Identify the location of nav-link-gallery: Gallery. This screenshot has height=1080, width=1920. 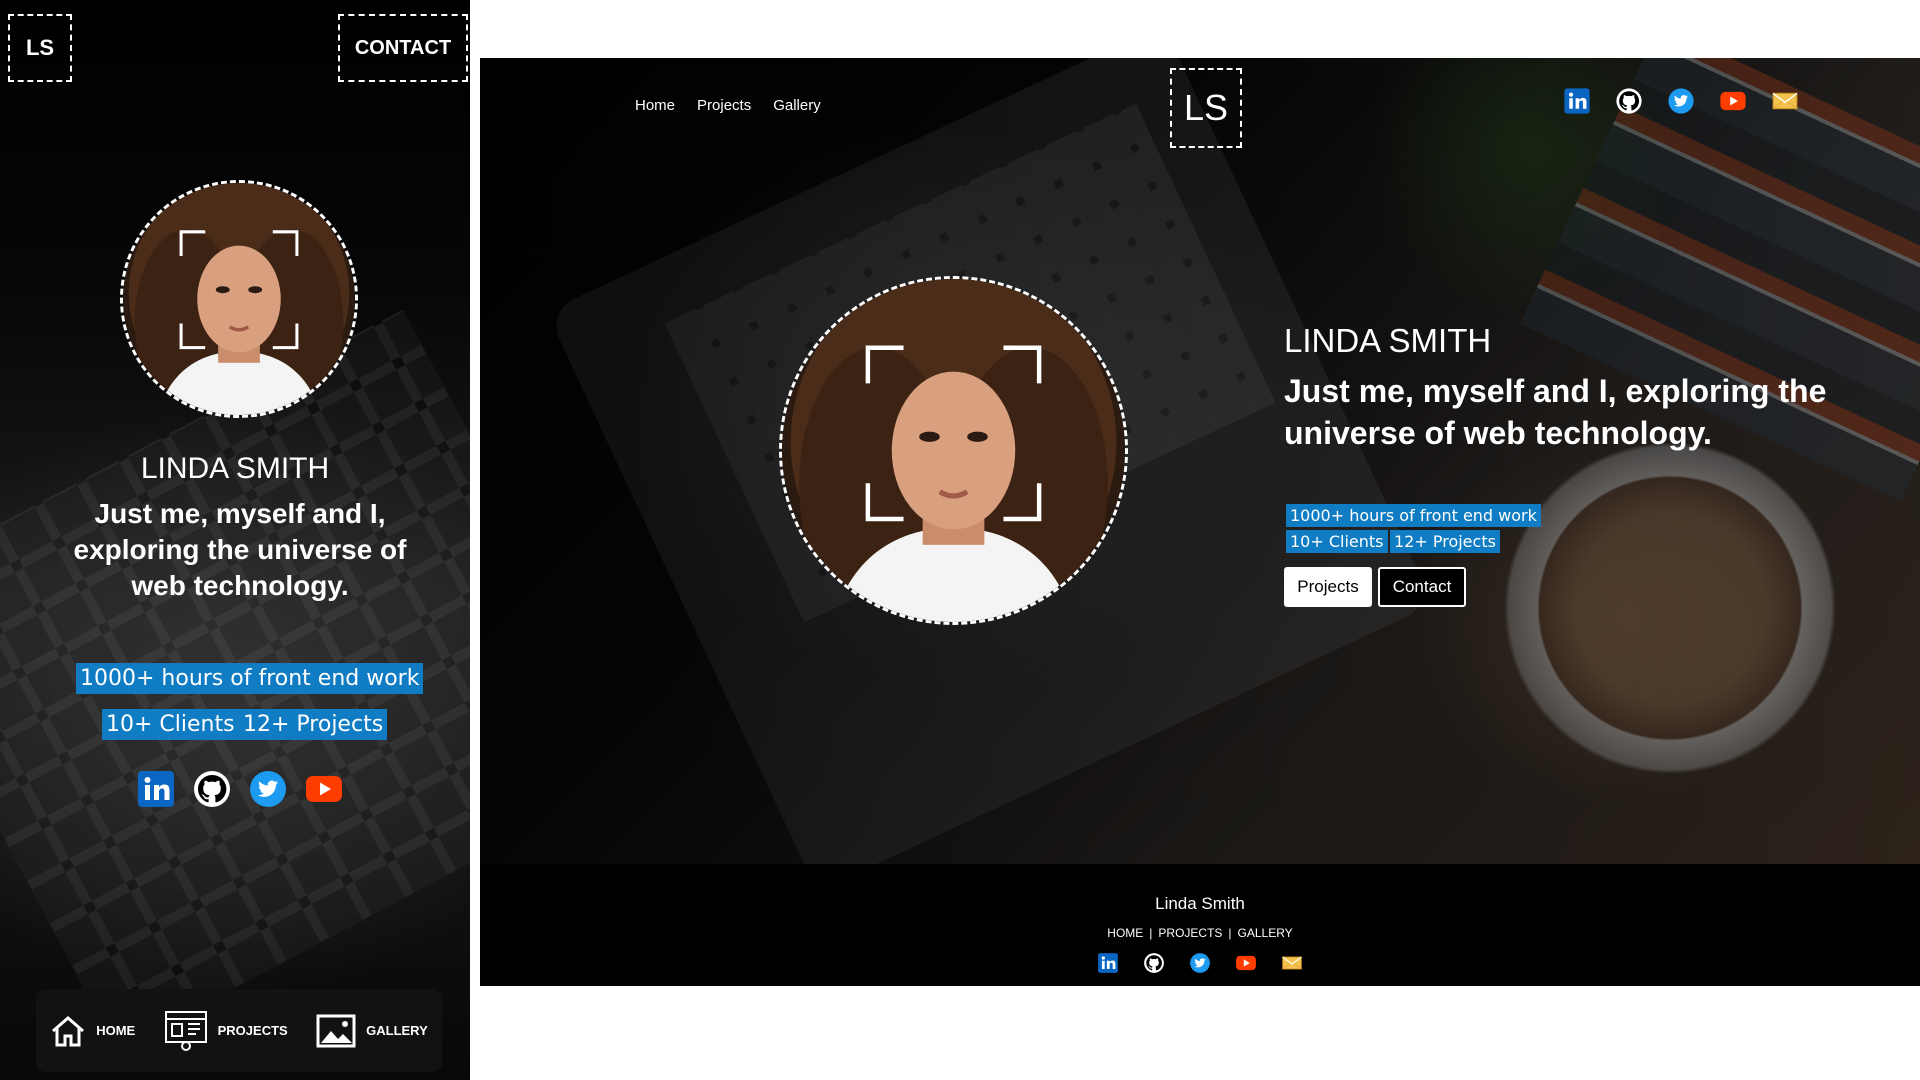
(797, 105).